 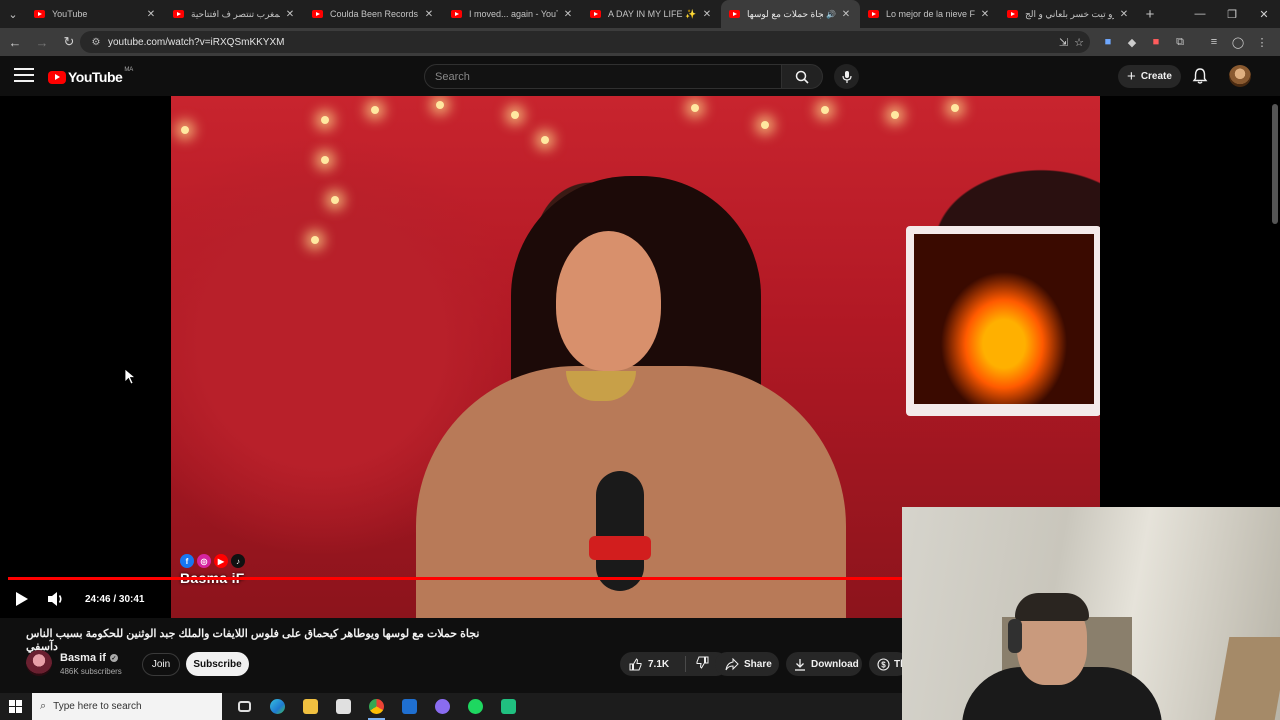 What do you see at coordinates (702, 662) in the screenshot?
I see `thumbs-down-icon` at bounding box center [702, 662].